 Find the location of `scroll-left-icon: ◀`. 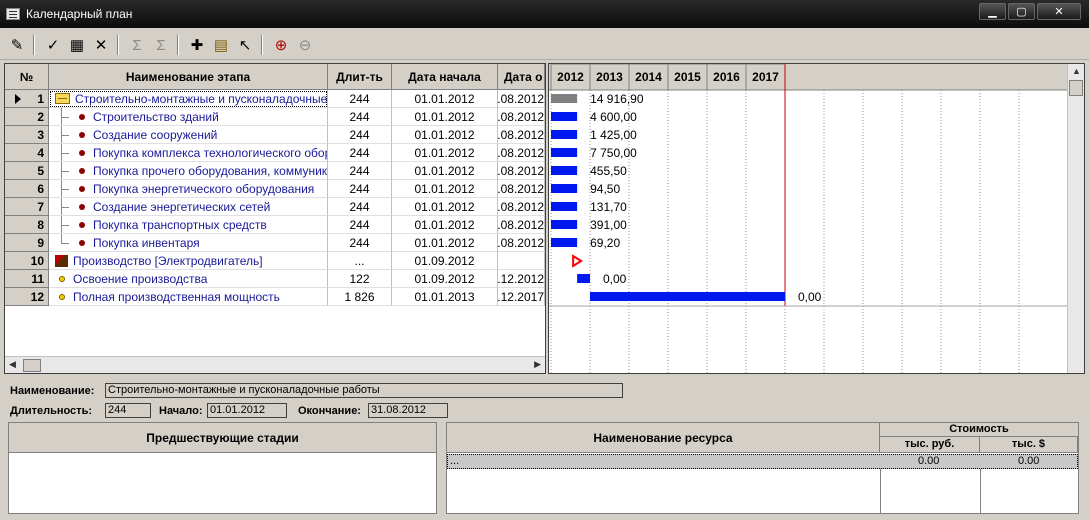

scroll-left-icon: ◀ is located at coordinates (12, 364).